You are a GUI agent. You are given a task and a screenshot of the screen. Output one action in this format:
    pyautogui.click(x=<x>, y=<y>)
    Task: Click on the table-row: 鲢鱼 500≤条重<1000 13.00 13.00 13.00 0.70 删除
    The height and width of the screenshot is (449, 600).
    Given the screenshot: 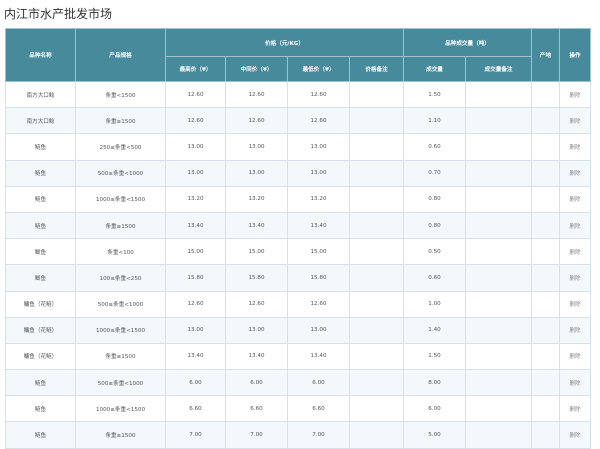 What is the action you would take?
    pyautogui.click(x=298, y=173)
    